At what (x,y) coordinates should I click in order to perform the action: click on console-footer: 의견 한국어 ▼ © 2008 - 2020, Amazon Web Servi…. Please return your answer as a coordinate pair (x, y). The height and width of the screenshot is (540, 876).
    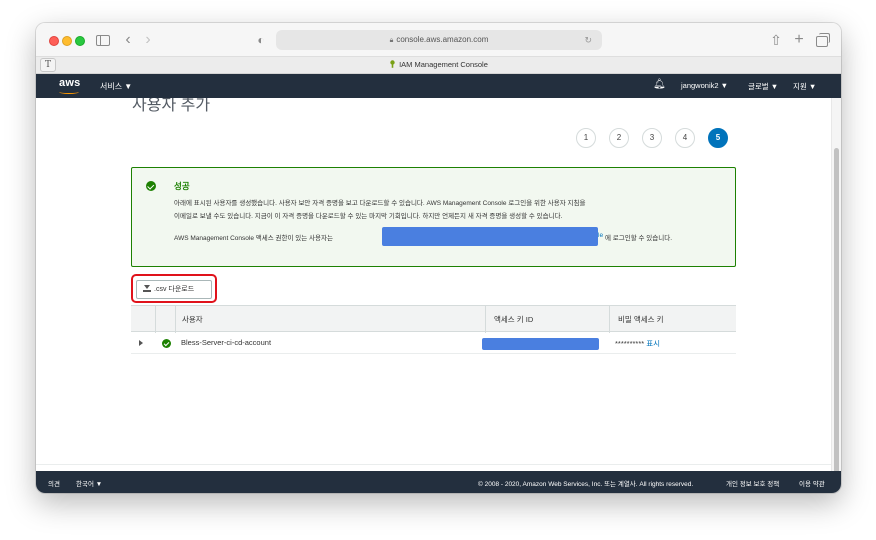
    Looking at the image, I should click on (438, 482).